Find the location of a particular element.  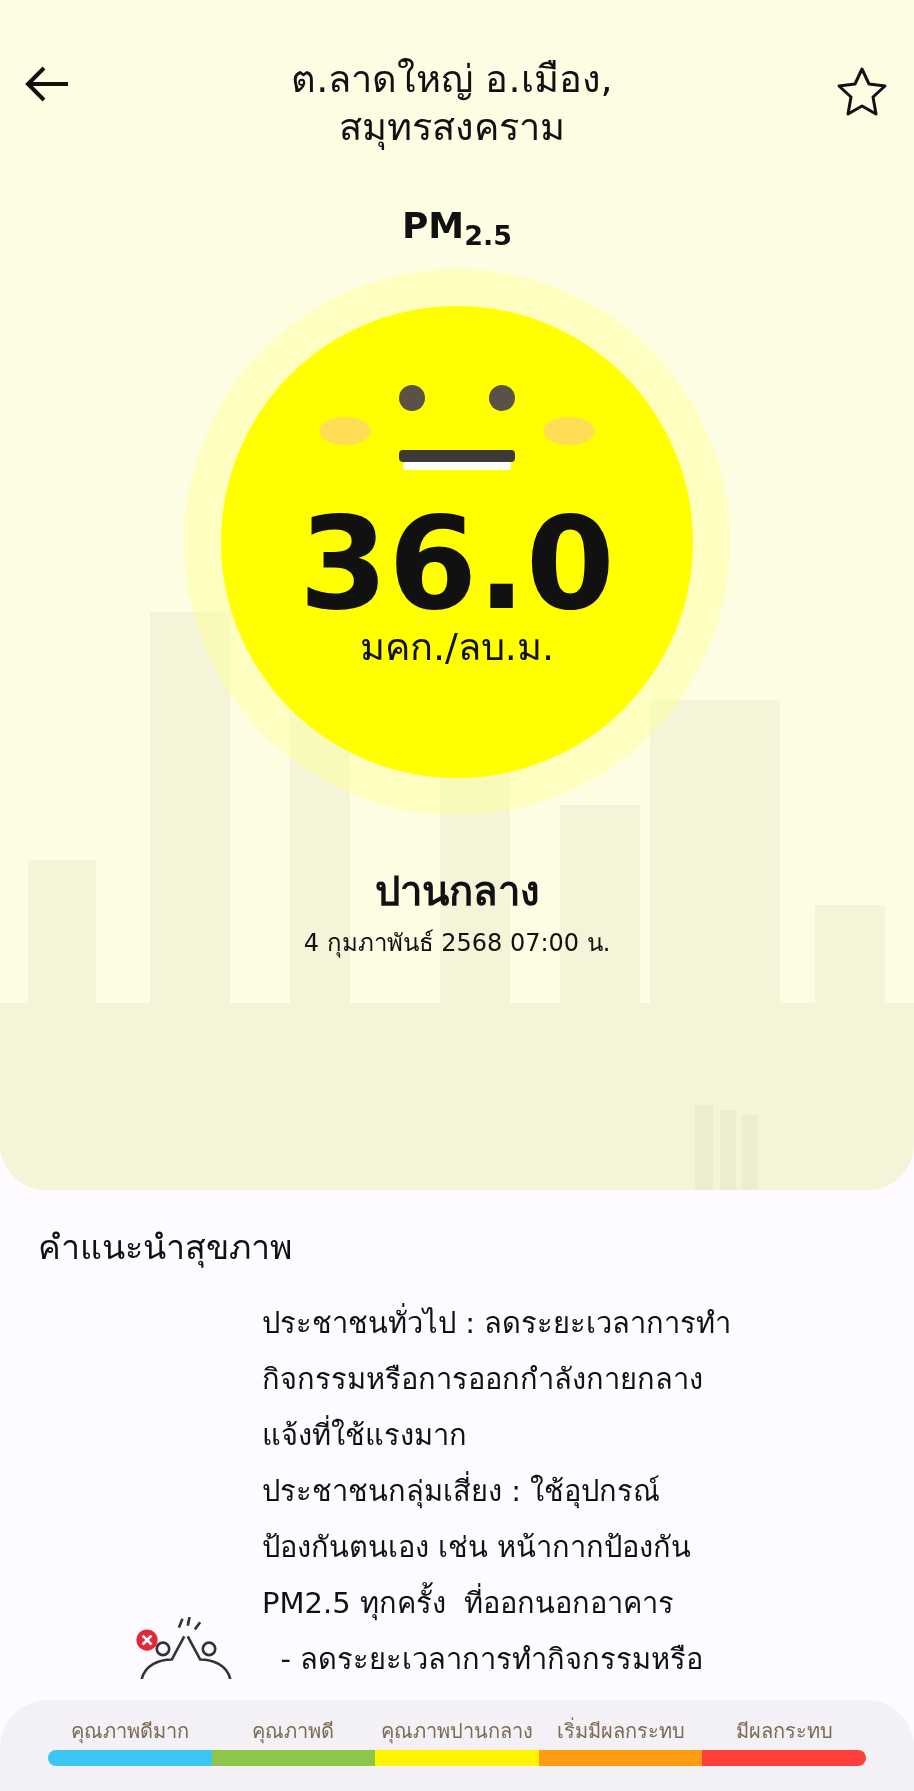

level-label: ปานกลาง is located at coordinates (457, 891).